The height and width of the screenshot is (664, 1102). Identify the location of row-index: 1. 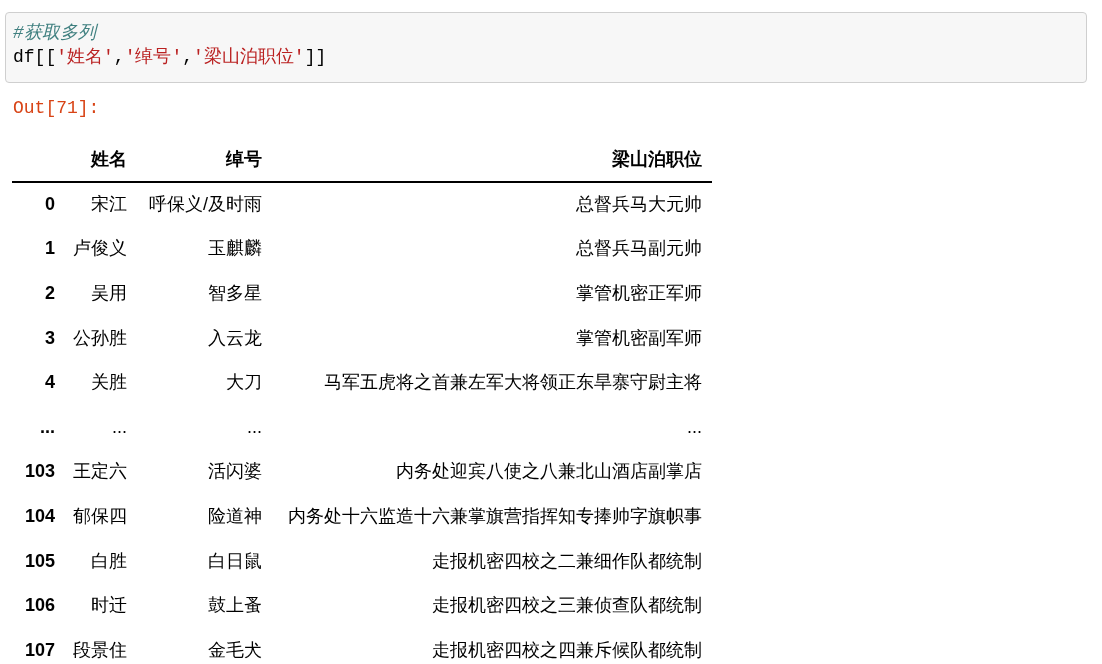
(50, 248).